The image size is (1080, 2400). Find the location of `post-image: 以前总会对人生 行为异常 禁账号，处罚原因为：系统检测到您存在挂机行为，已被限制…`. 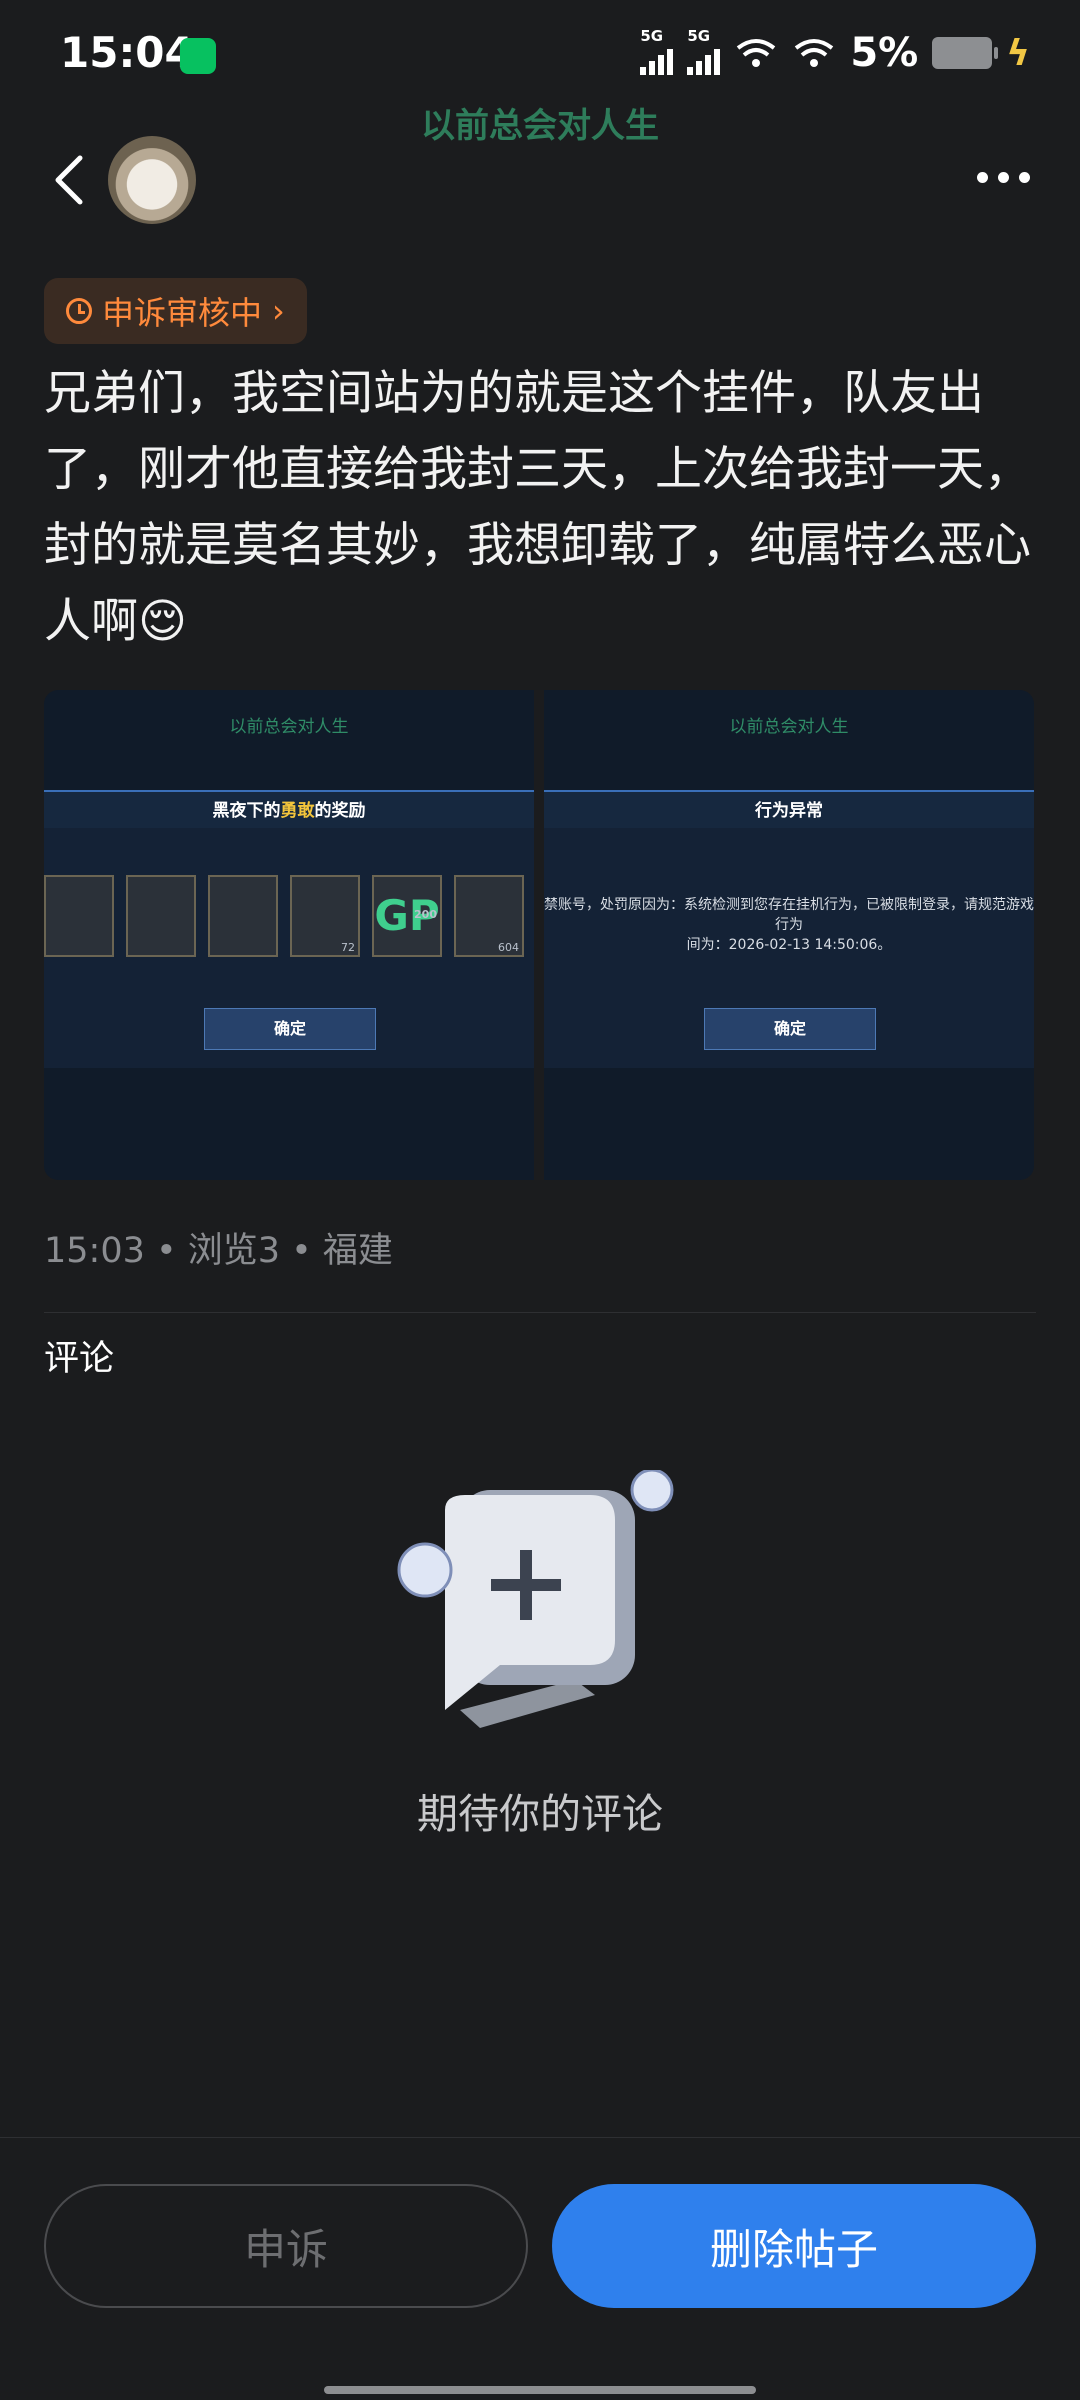

post-image: 以前总会对人生 行为异常 禁账号，处罚原因为：系统检测到您存在挂机行为，已被限制… is located at coordinates (789, 935).